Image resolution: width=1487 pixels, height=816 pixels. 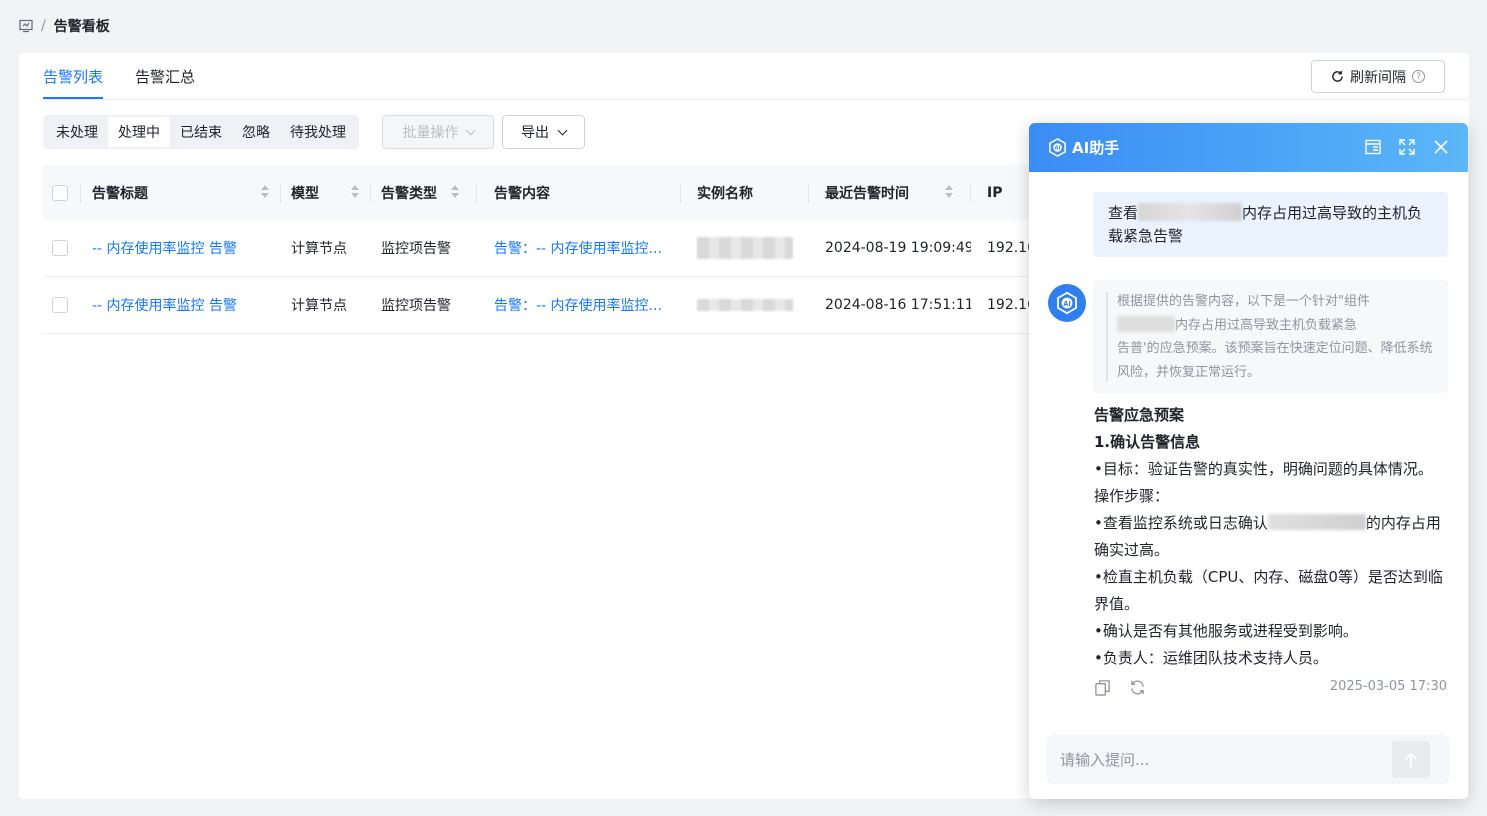 I want to click on refresh-interval-button: 刷新间隔 ?, so click(x=1378, y=76).